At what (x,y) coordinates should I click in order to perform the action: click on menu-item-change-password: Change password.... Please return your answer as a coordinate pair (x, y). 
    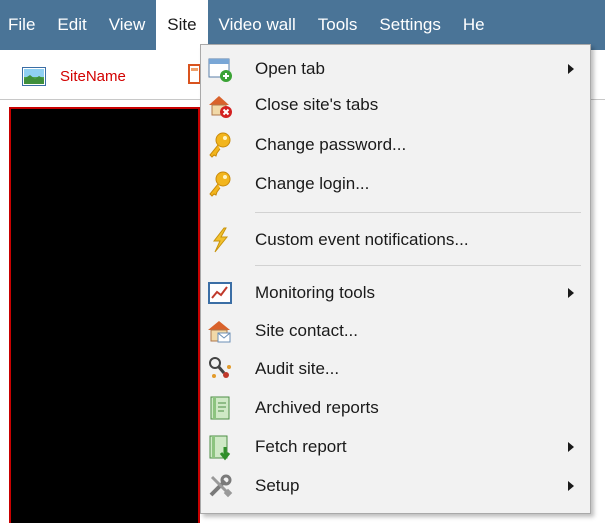
    Looking at the image, I should click on (395, 145).